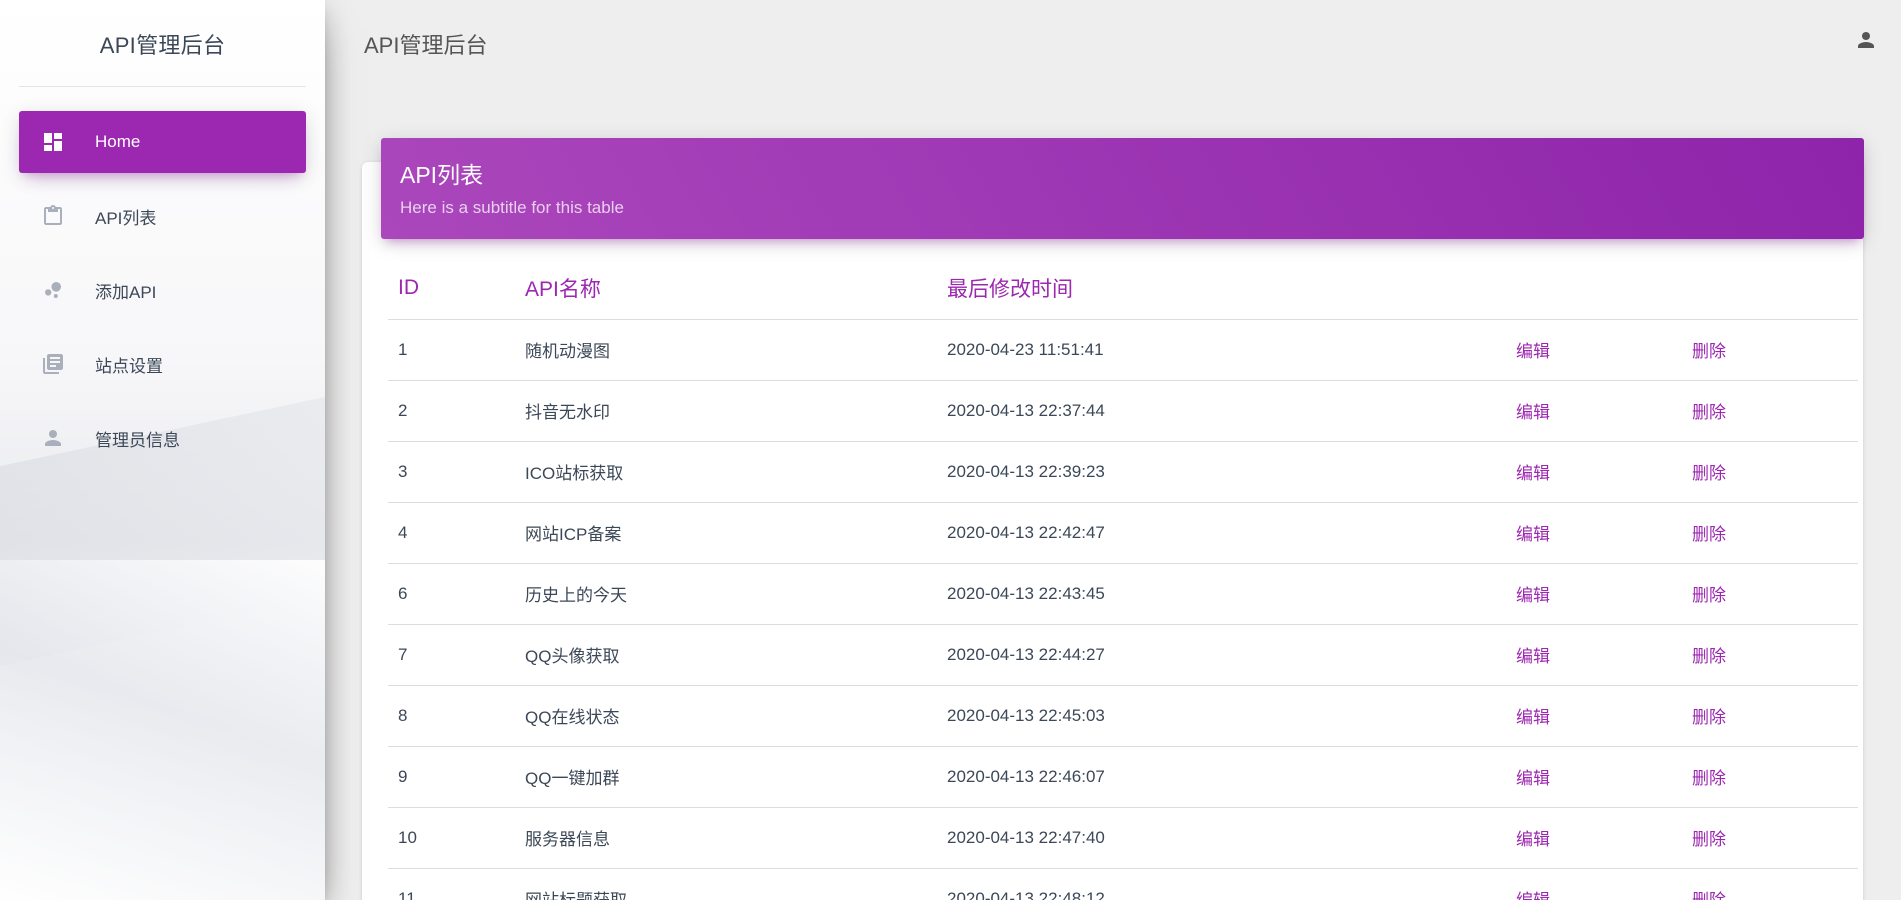 The image size is (1901, 900). Describe the element at coordinates (1221, 472) in the screenshot. I see `cell-time: 2020-04-13 22:39:23` at that location.